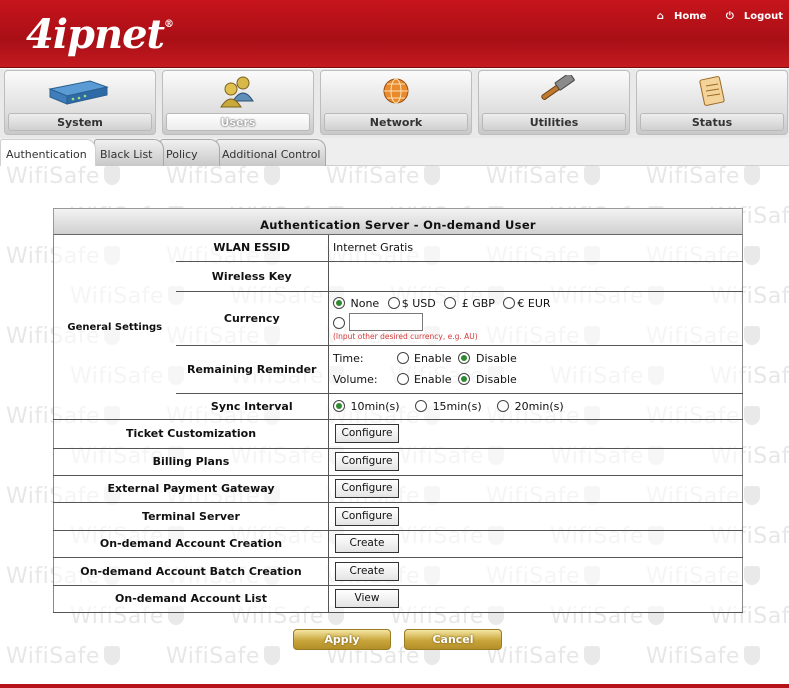 The height and width of the screenshot is (688, 789). I want to click on nav-users-label: Users, so click(238, 122).